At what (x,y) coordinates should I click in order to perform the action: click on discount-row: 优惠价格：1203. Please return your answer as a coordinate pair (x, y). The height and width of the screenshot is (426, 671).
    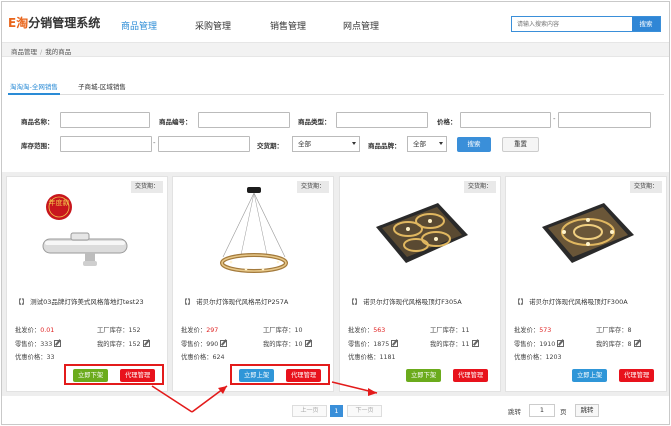
    Looking at the image, I should click on (589, 356).